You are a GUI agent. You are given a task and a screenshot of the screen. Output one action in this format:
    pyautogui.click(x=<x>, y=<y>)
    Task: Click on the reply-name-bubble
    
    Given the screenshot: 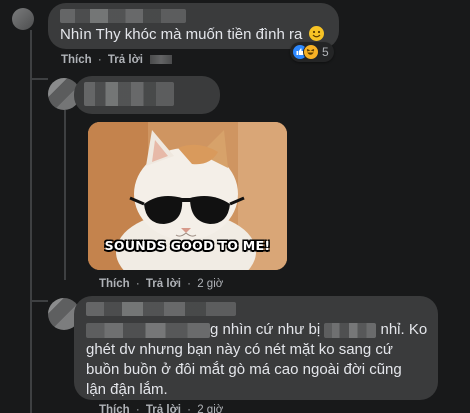 What is the action you would take?
    pyautogui.click(x=147, y=95)
    